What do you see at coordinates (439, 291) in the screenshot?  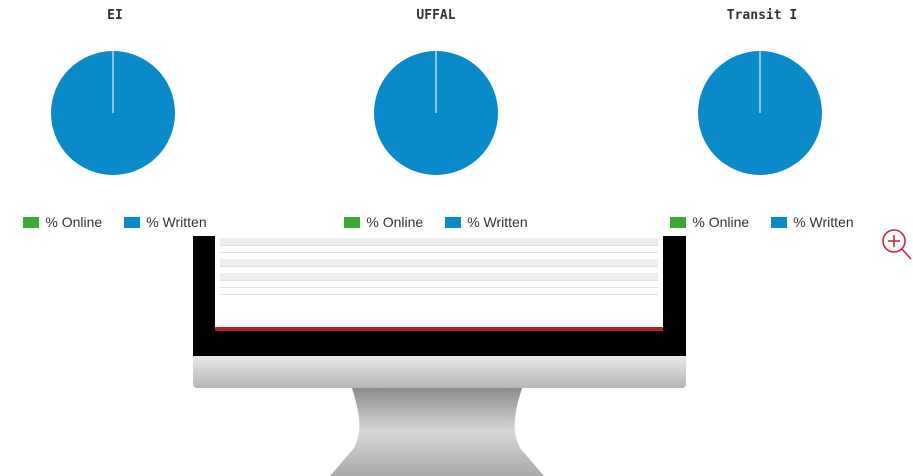 I see `table-row` at bounding box center [439, 291].